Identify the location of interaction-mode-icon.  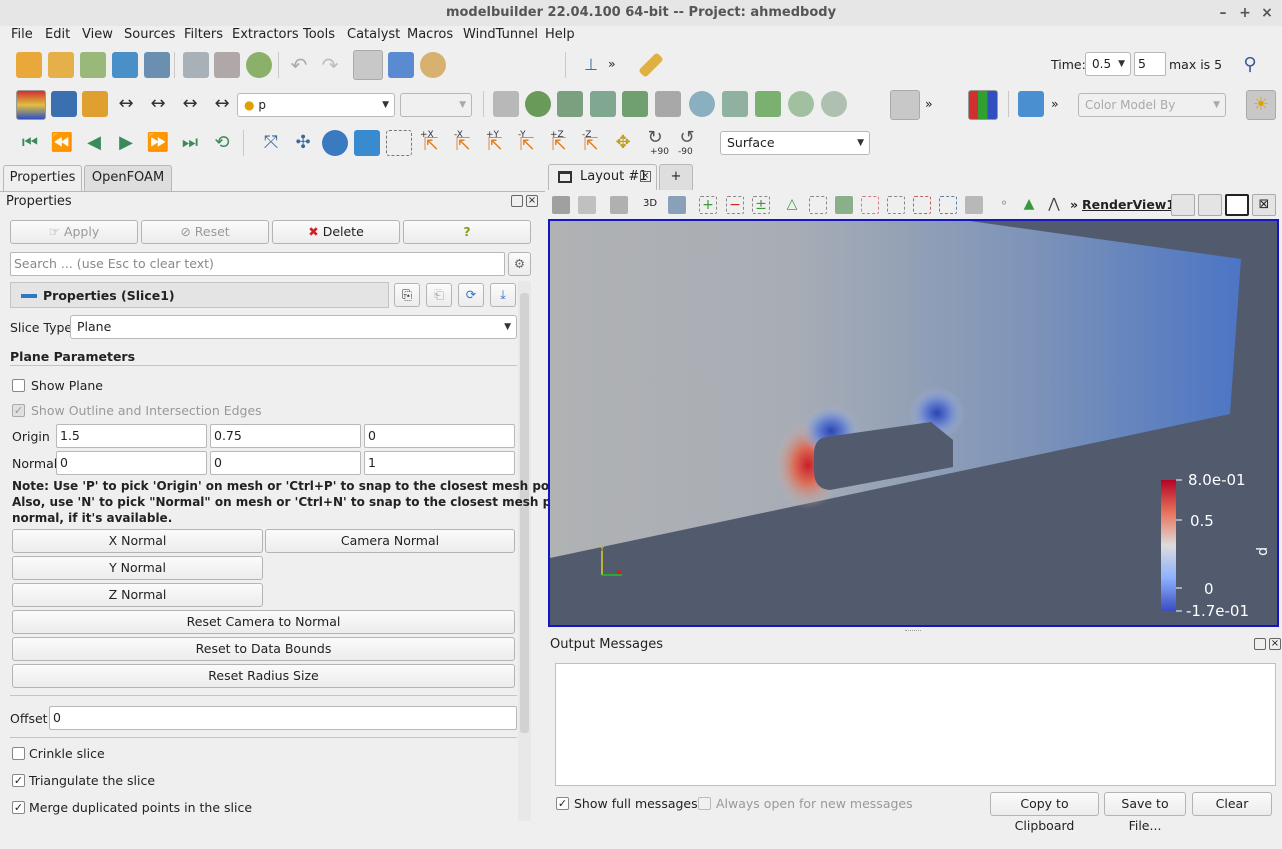
(368, 65).